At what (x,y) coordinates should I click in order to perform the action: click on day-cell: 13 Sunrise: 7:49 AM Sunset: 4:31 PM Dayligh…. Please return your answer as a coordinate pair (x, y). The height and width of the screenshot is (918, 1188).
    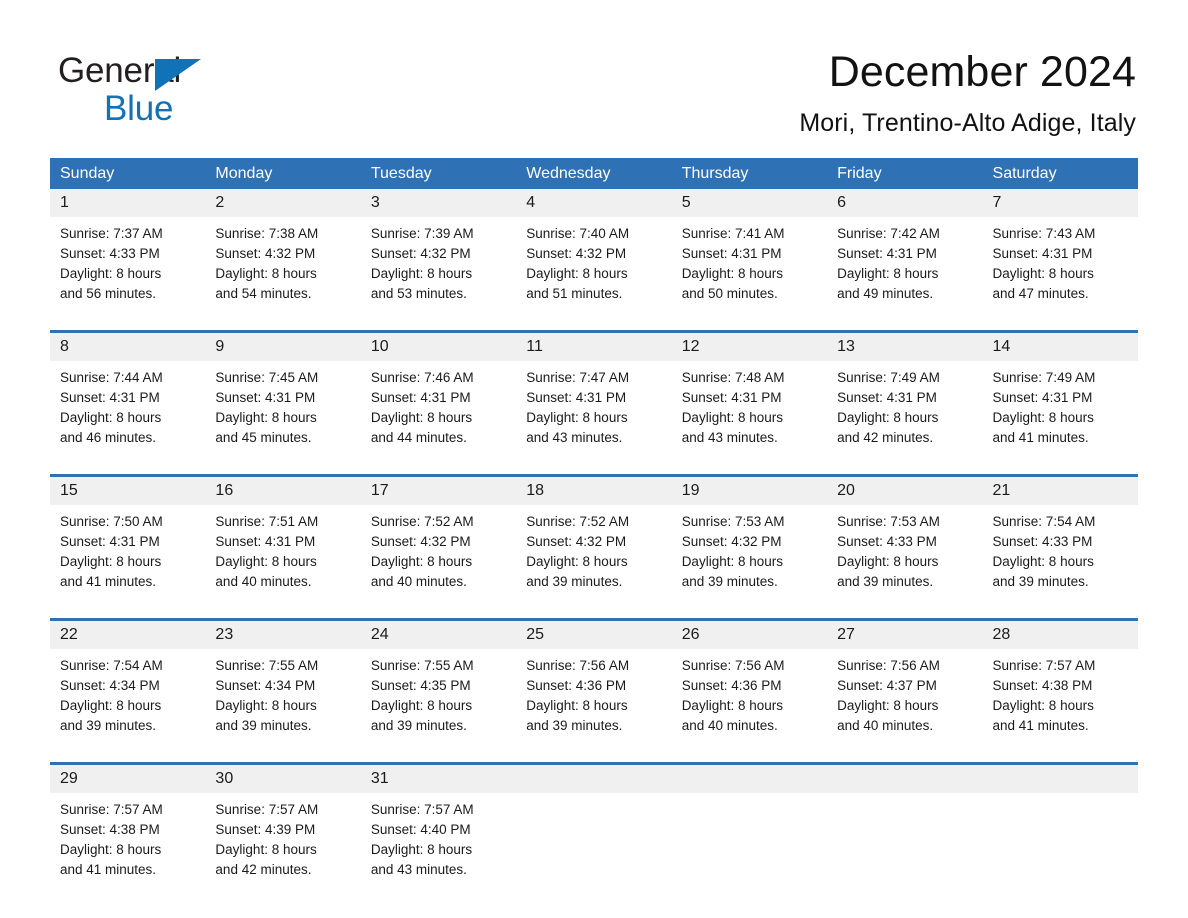
    Looking at the image, I should click on (905, 396).